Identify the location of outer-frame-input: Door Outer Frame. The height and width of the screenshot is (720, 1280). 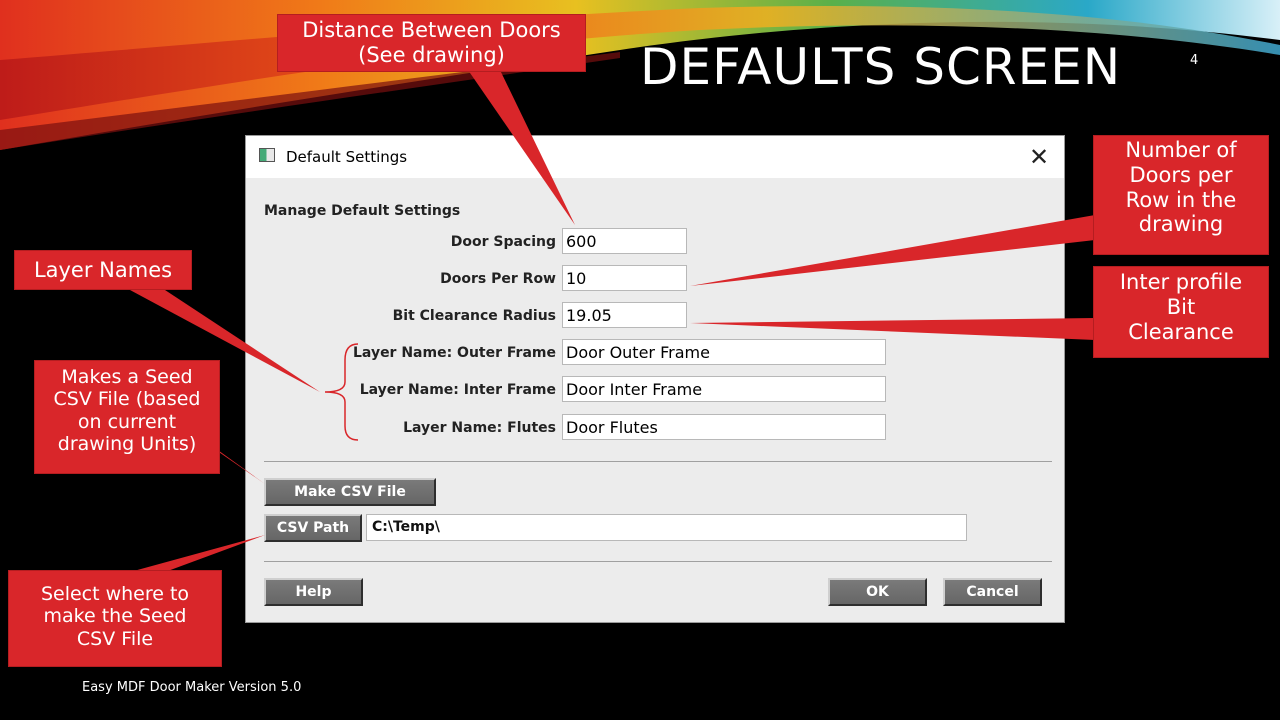
(724, 352).